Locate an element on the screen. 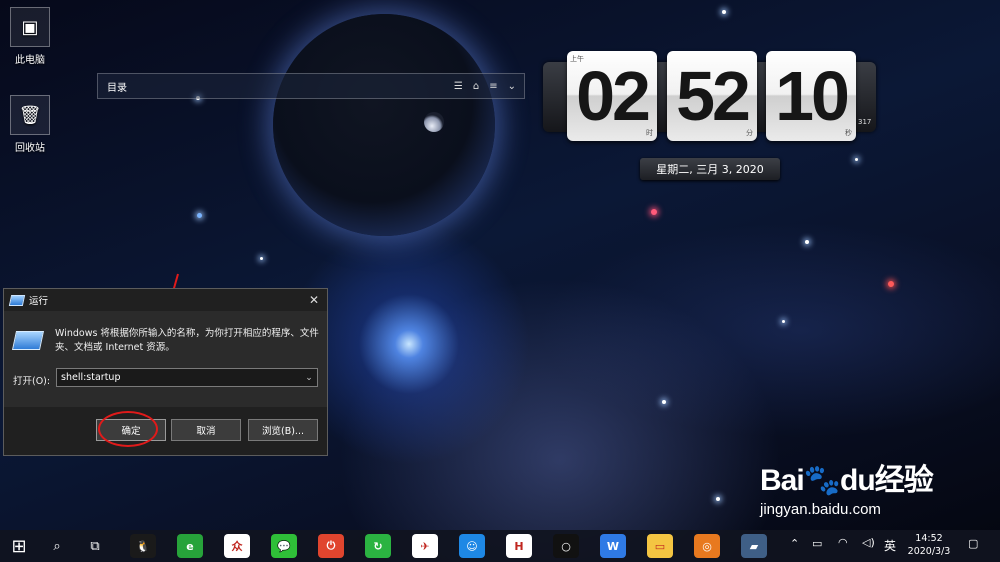 The image size is (1000, 562). watermark-cn: 经验 is located at coordinates (904, 480).